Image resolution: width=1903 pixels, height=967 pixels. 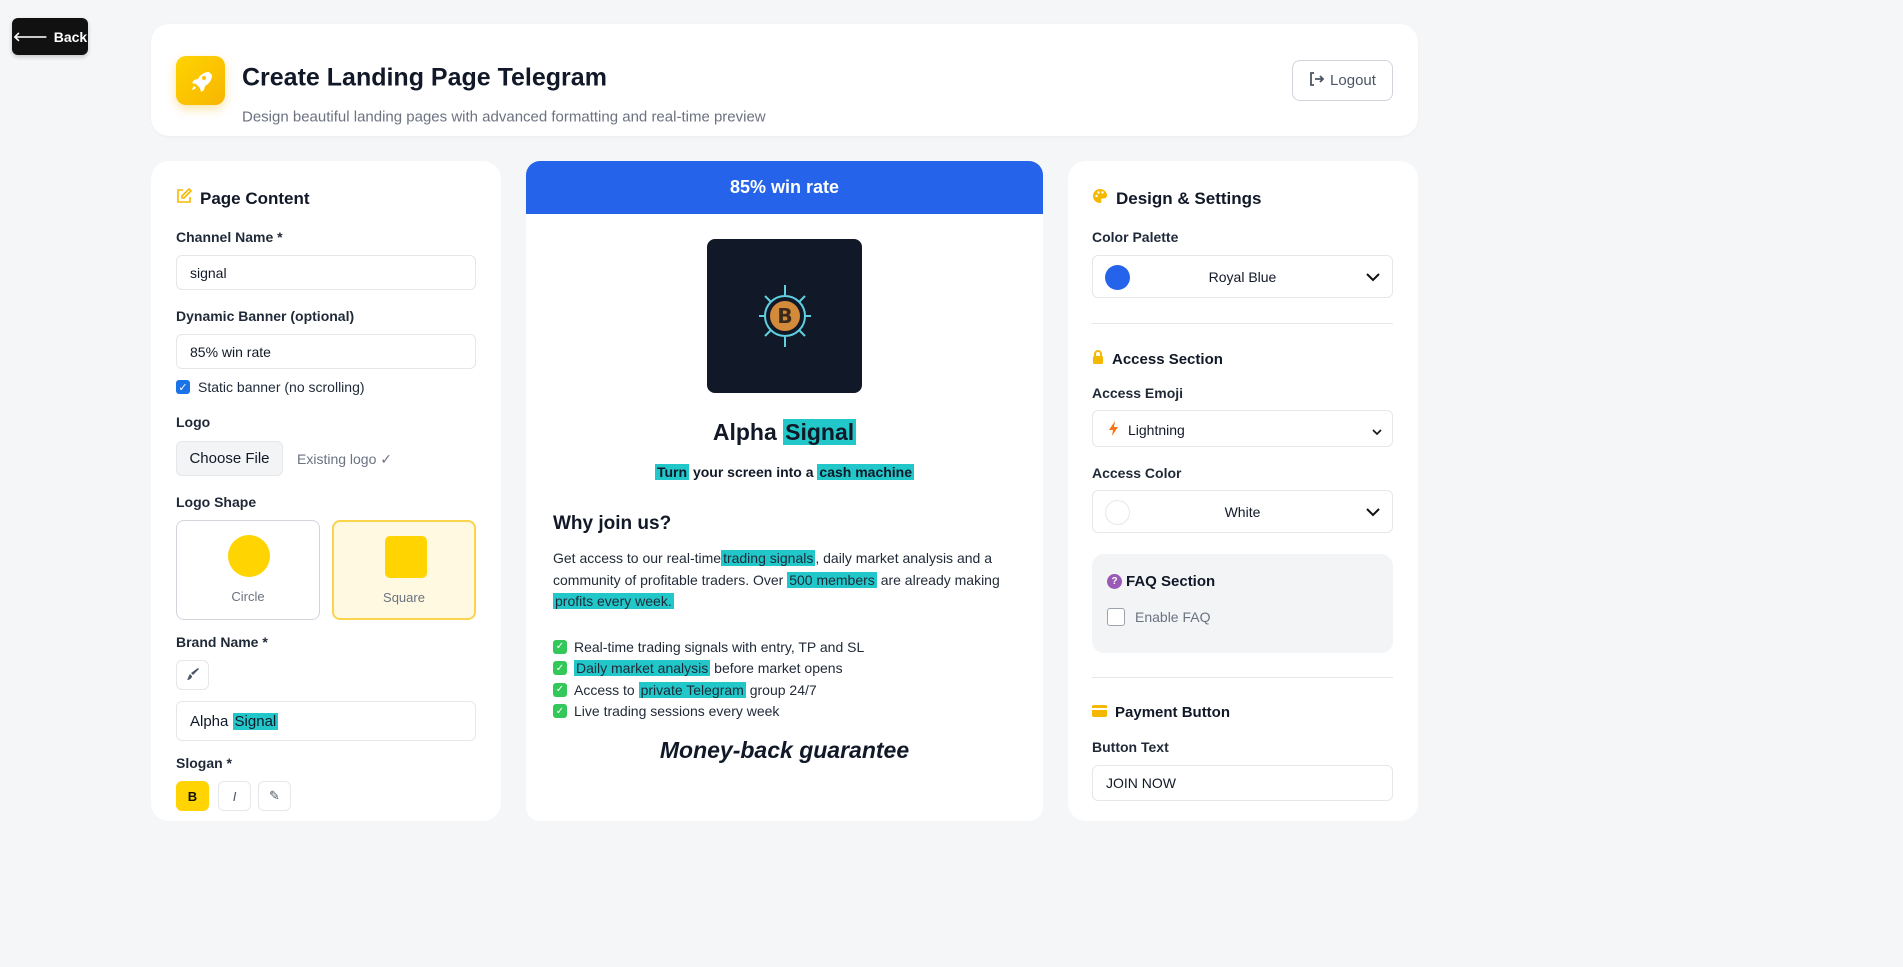 I want to click on circle-shape-icon, so click(x=249, y=556).